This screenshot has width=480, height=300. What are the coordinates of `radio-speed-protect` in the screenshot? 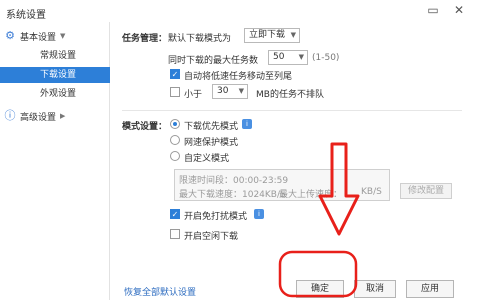 It's located at (175, 140).